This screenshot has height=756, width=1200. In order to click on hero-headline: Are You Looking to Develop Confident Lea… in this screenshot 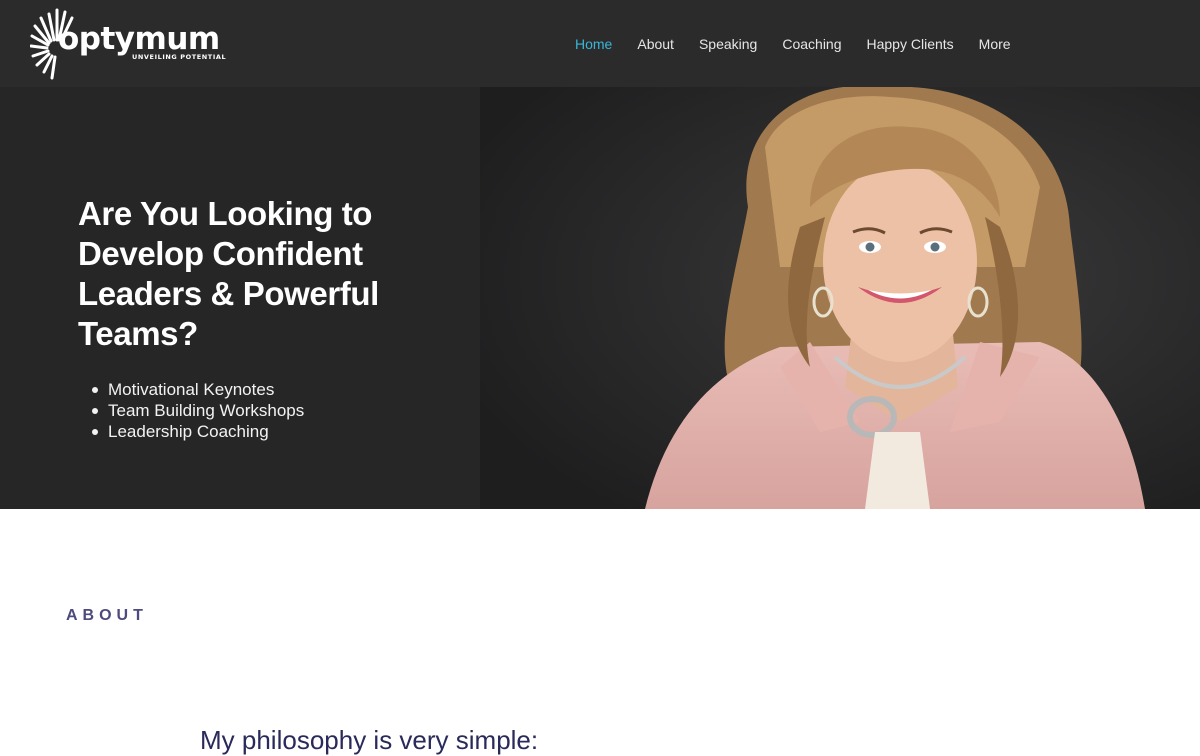, I will do `click(228, 273)`.